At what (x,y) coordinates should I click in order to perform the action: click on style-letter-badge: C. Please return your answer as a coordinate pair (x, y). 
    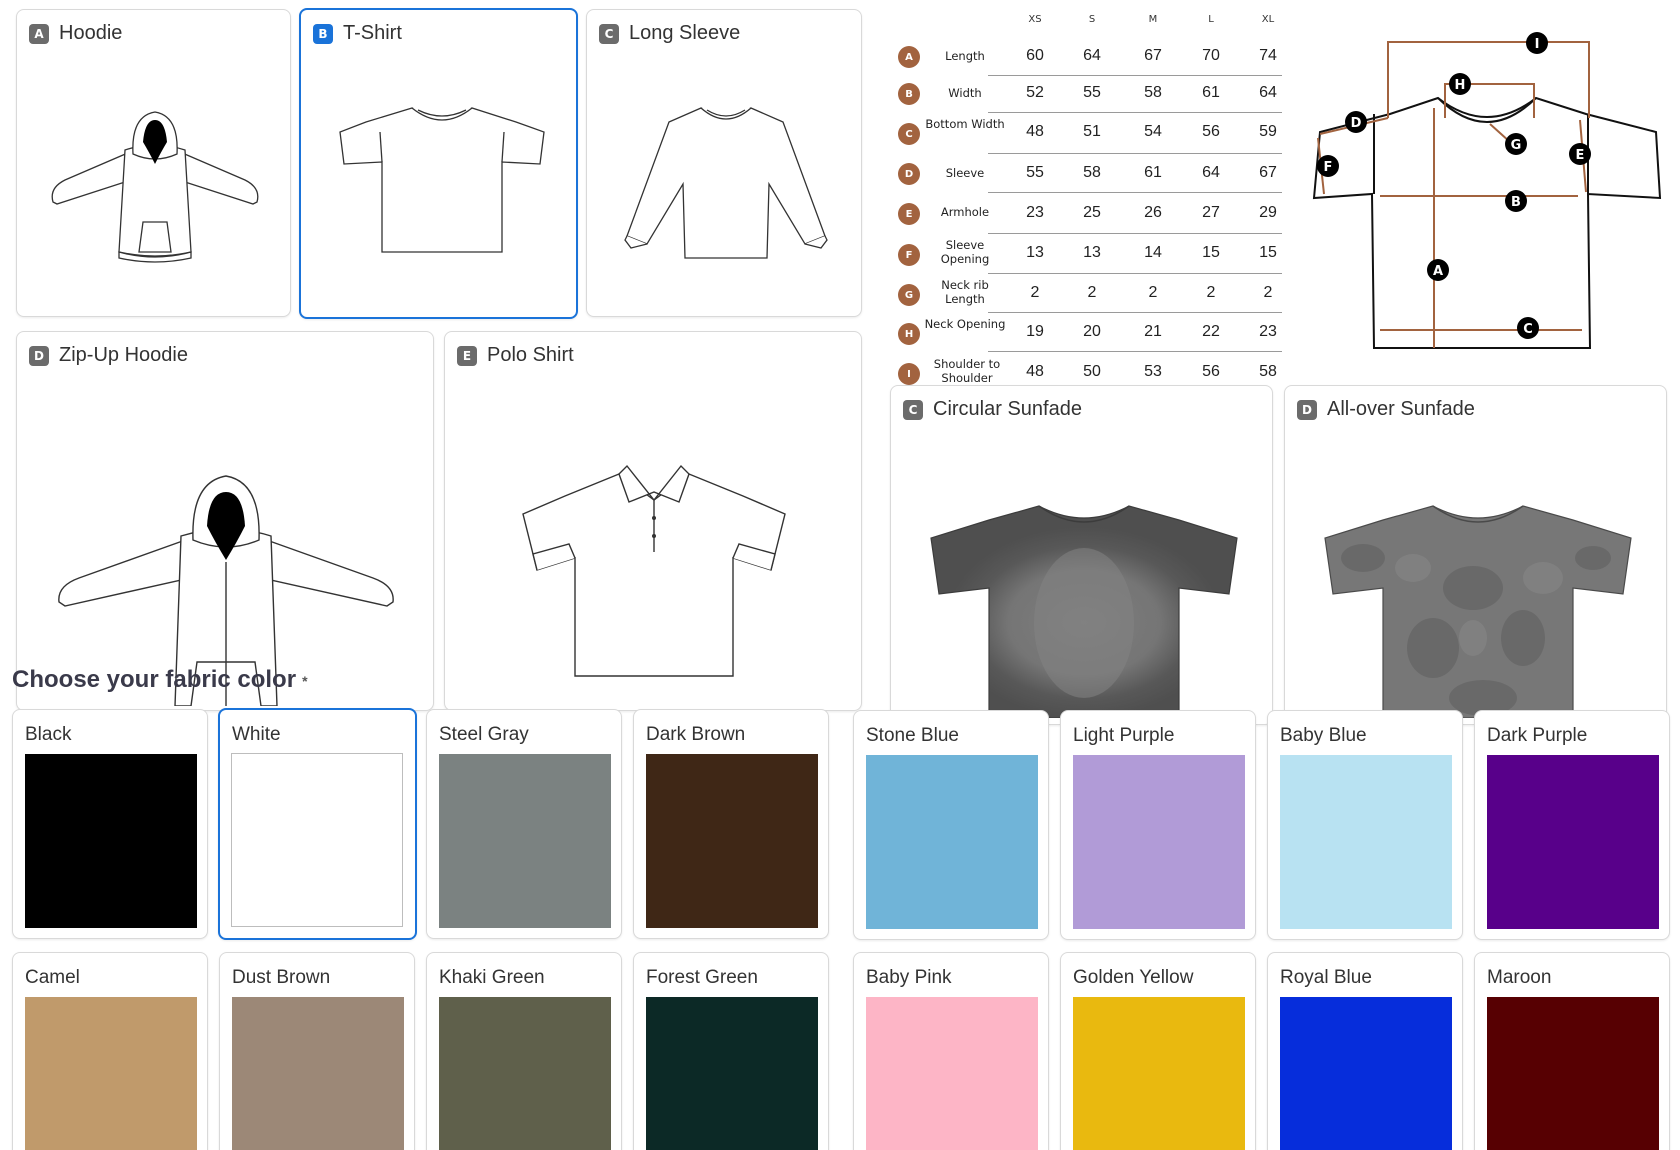
    Looking at the image, I should click on (609, 33).